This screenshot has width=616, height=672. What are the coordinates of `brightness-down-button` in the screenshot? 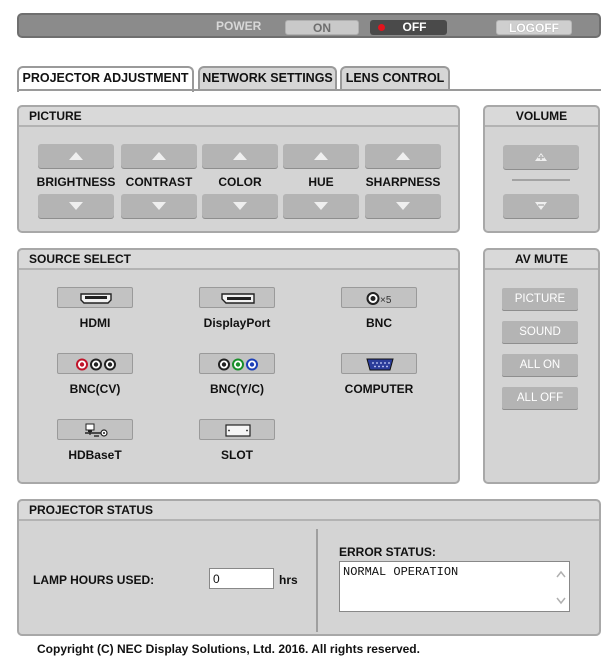 It's located at (76, 206).